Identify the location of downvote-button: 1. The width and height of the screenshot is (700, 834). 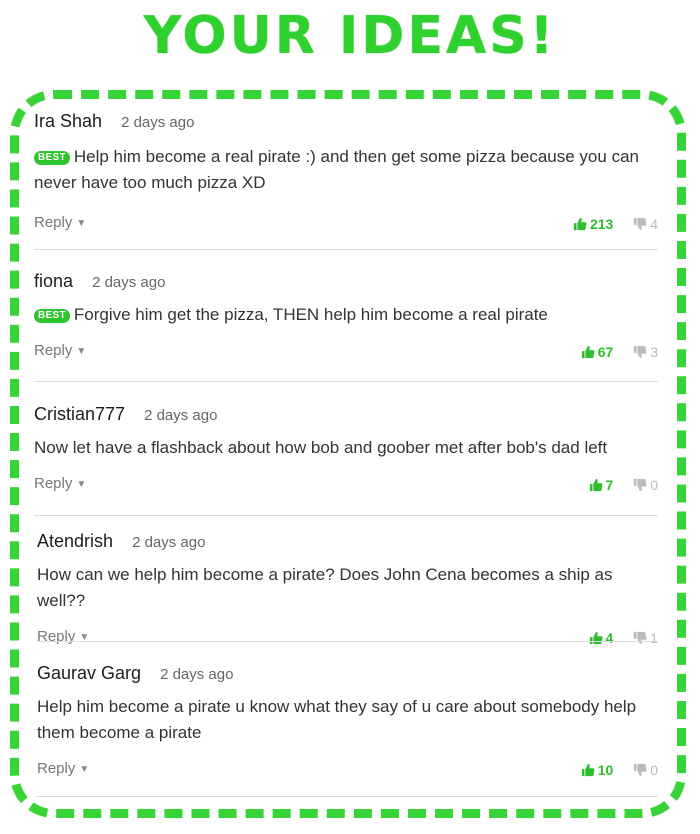
(645, 638).